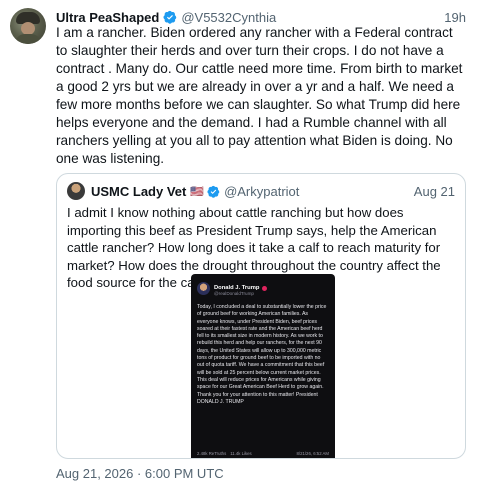 The width and height of the screenshot is (478, 500). What do you see at coordinates (455, 17) in the screenshot?
I see `post-time: 19h` at bounding box center [455, 17].